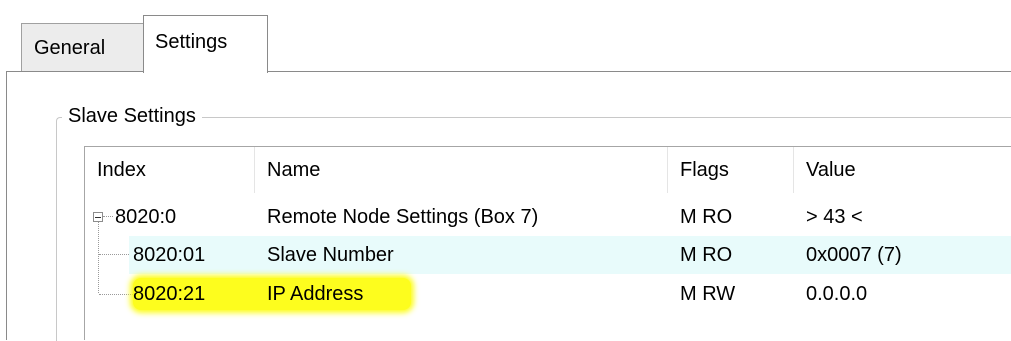 The image size is (1011, 341). I want to click on column-header-value: Value, so click(902, 170).